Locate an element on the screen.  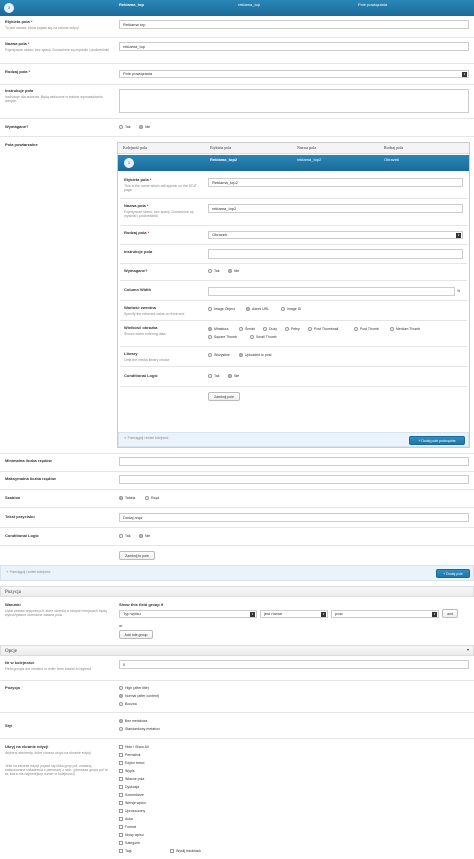
size-post-thumb: Post Thumb is located at coordinates (366, 329).